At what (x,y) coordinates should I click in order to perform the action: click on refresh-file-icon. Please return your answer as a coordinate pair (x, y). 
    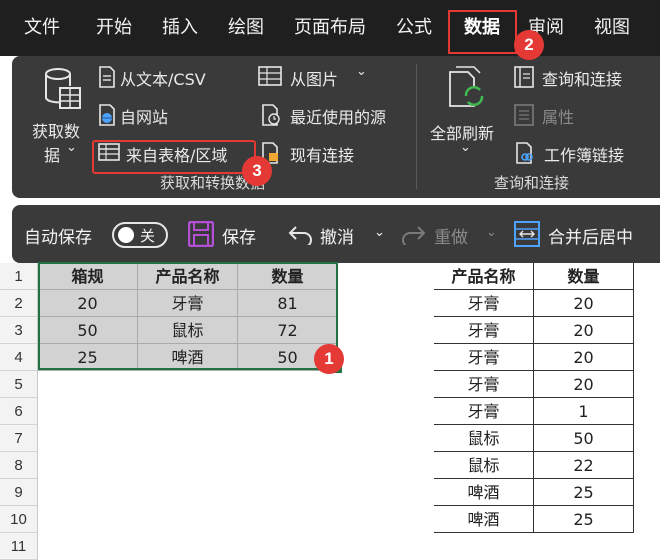
    Looking at the image, I should click on (466, 86).